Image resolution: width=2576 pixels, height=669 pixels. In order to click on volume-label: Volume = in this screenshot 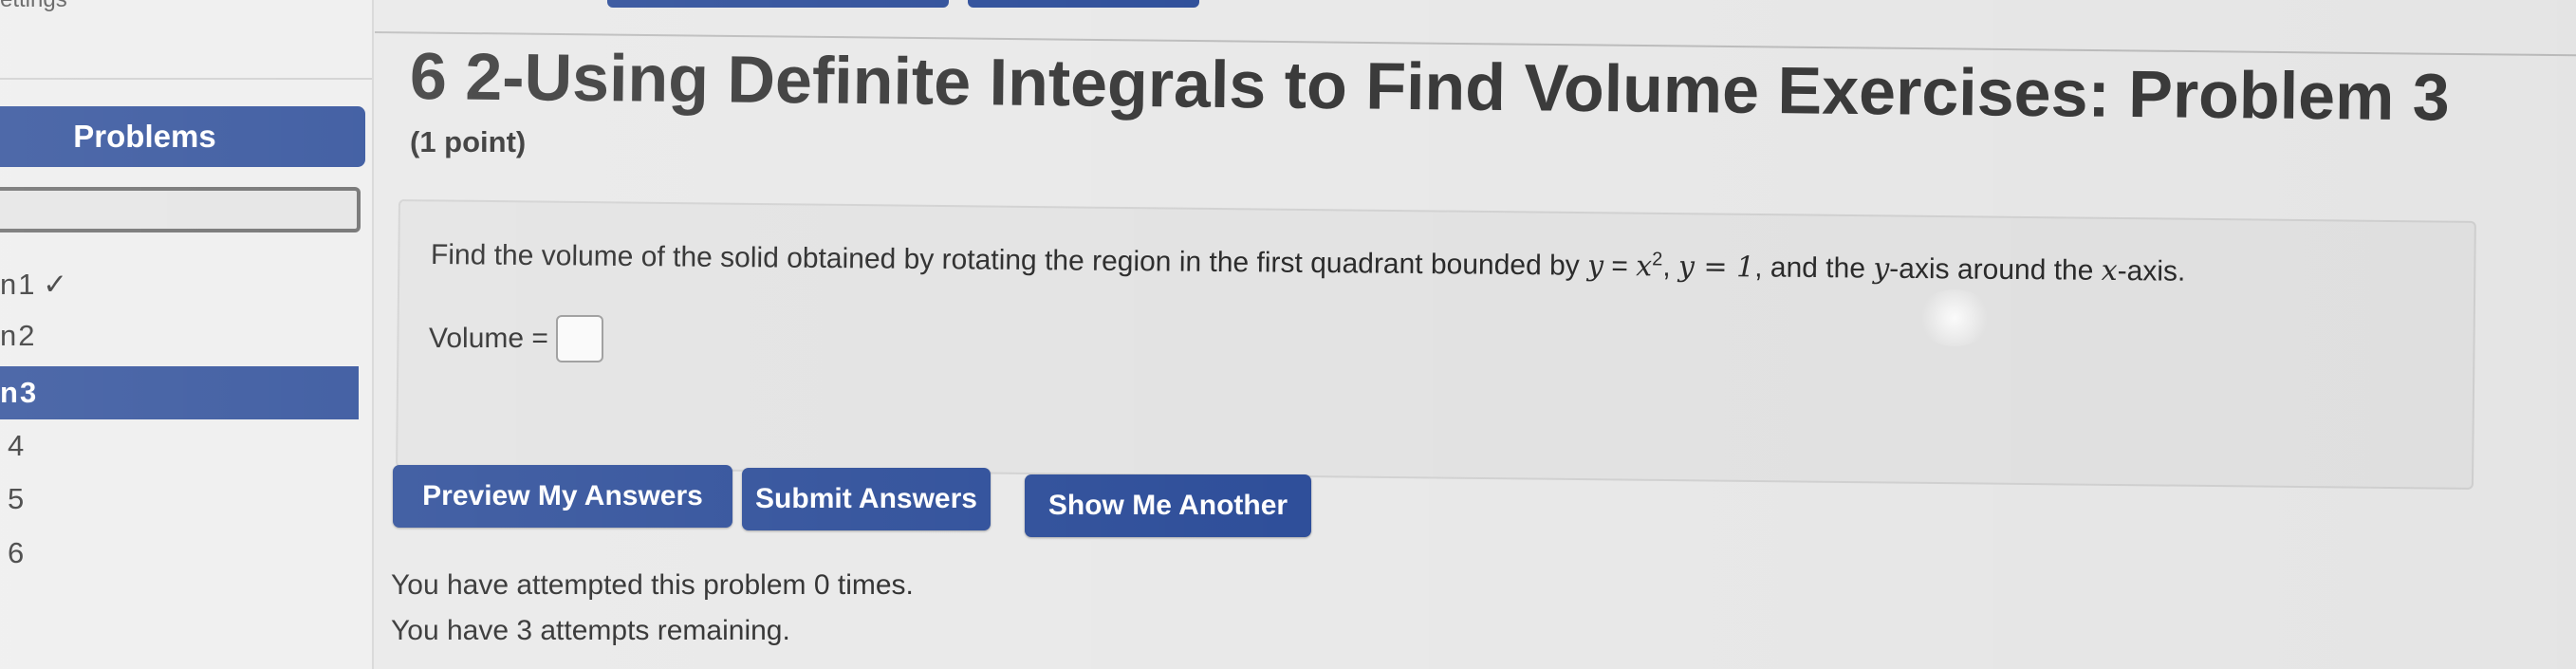, I will do `click(488, 338)`.